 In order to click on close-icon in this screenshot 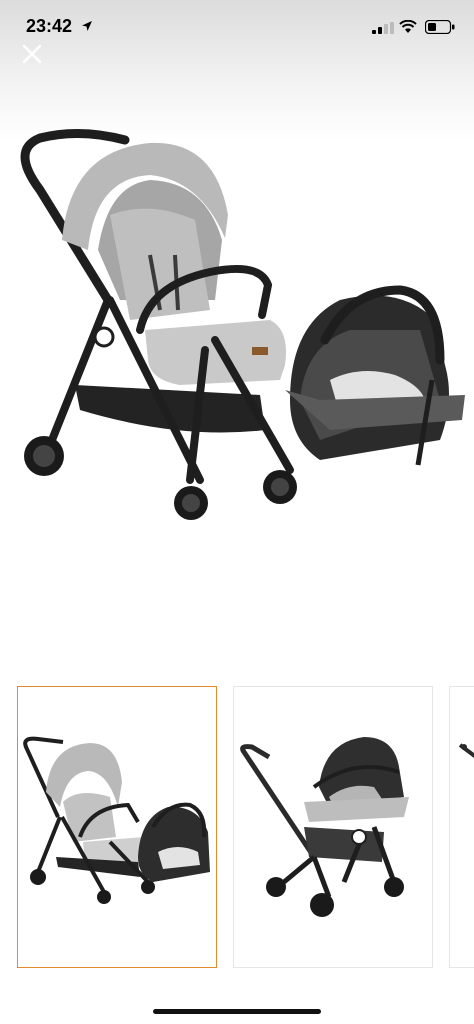, I will do `click(32, 54)`.